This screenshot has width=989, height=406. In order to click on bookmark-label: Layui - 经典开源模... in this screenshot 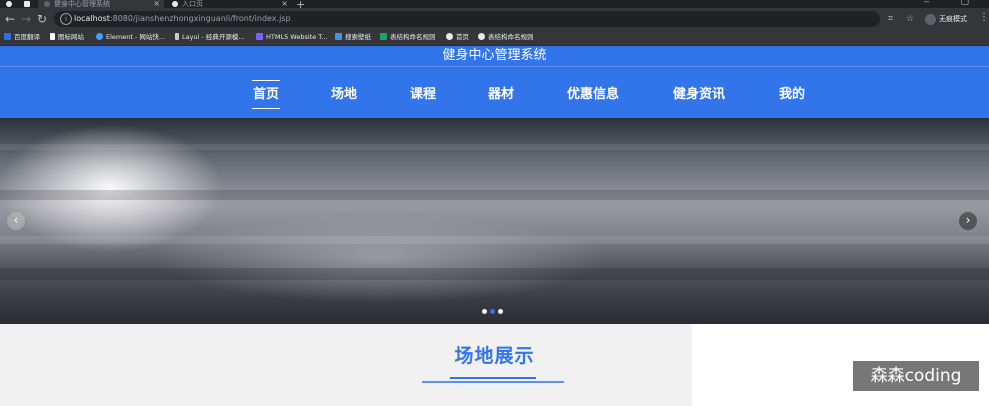, I will do `click(213, 37)`.